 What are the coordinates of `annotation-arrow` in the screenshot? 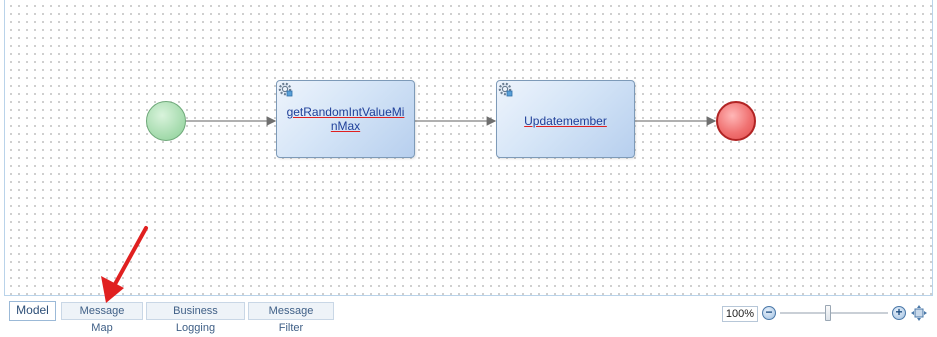 It's located at (130, 257).